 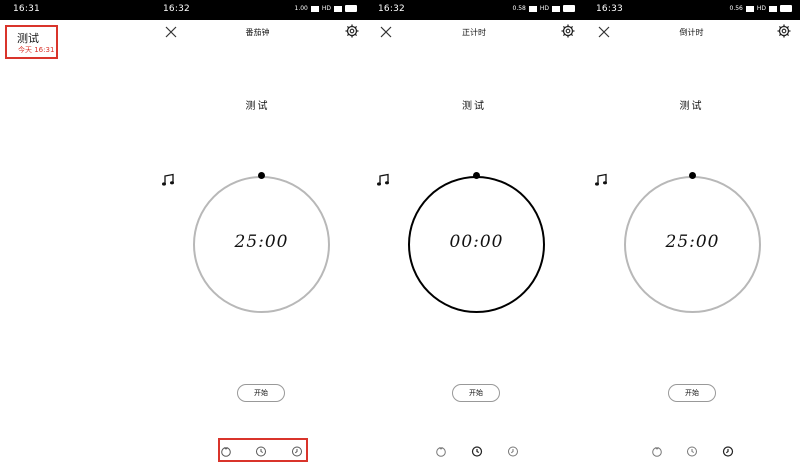 What do you see at coordinates (28, 38) in the screenshot?
I see `task-title: 测试` at bounding box center [28, 38].